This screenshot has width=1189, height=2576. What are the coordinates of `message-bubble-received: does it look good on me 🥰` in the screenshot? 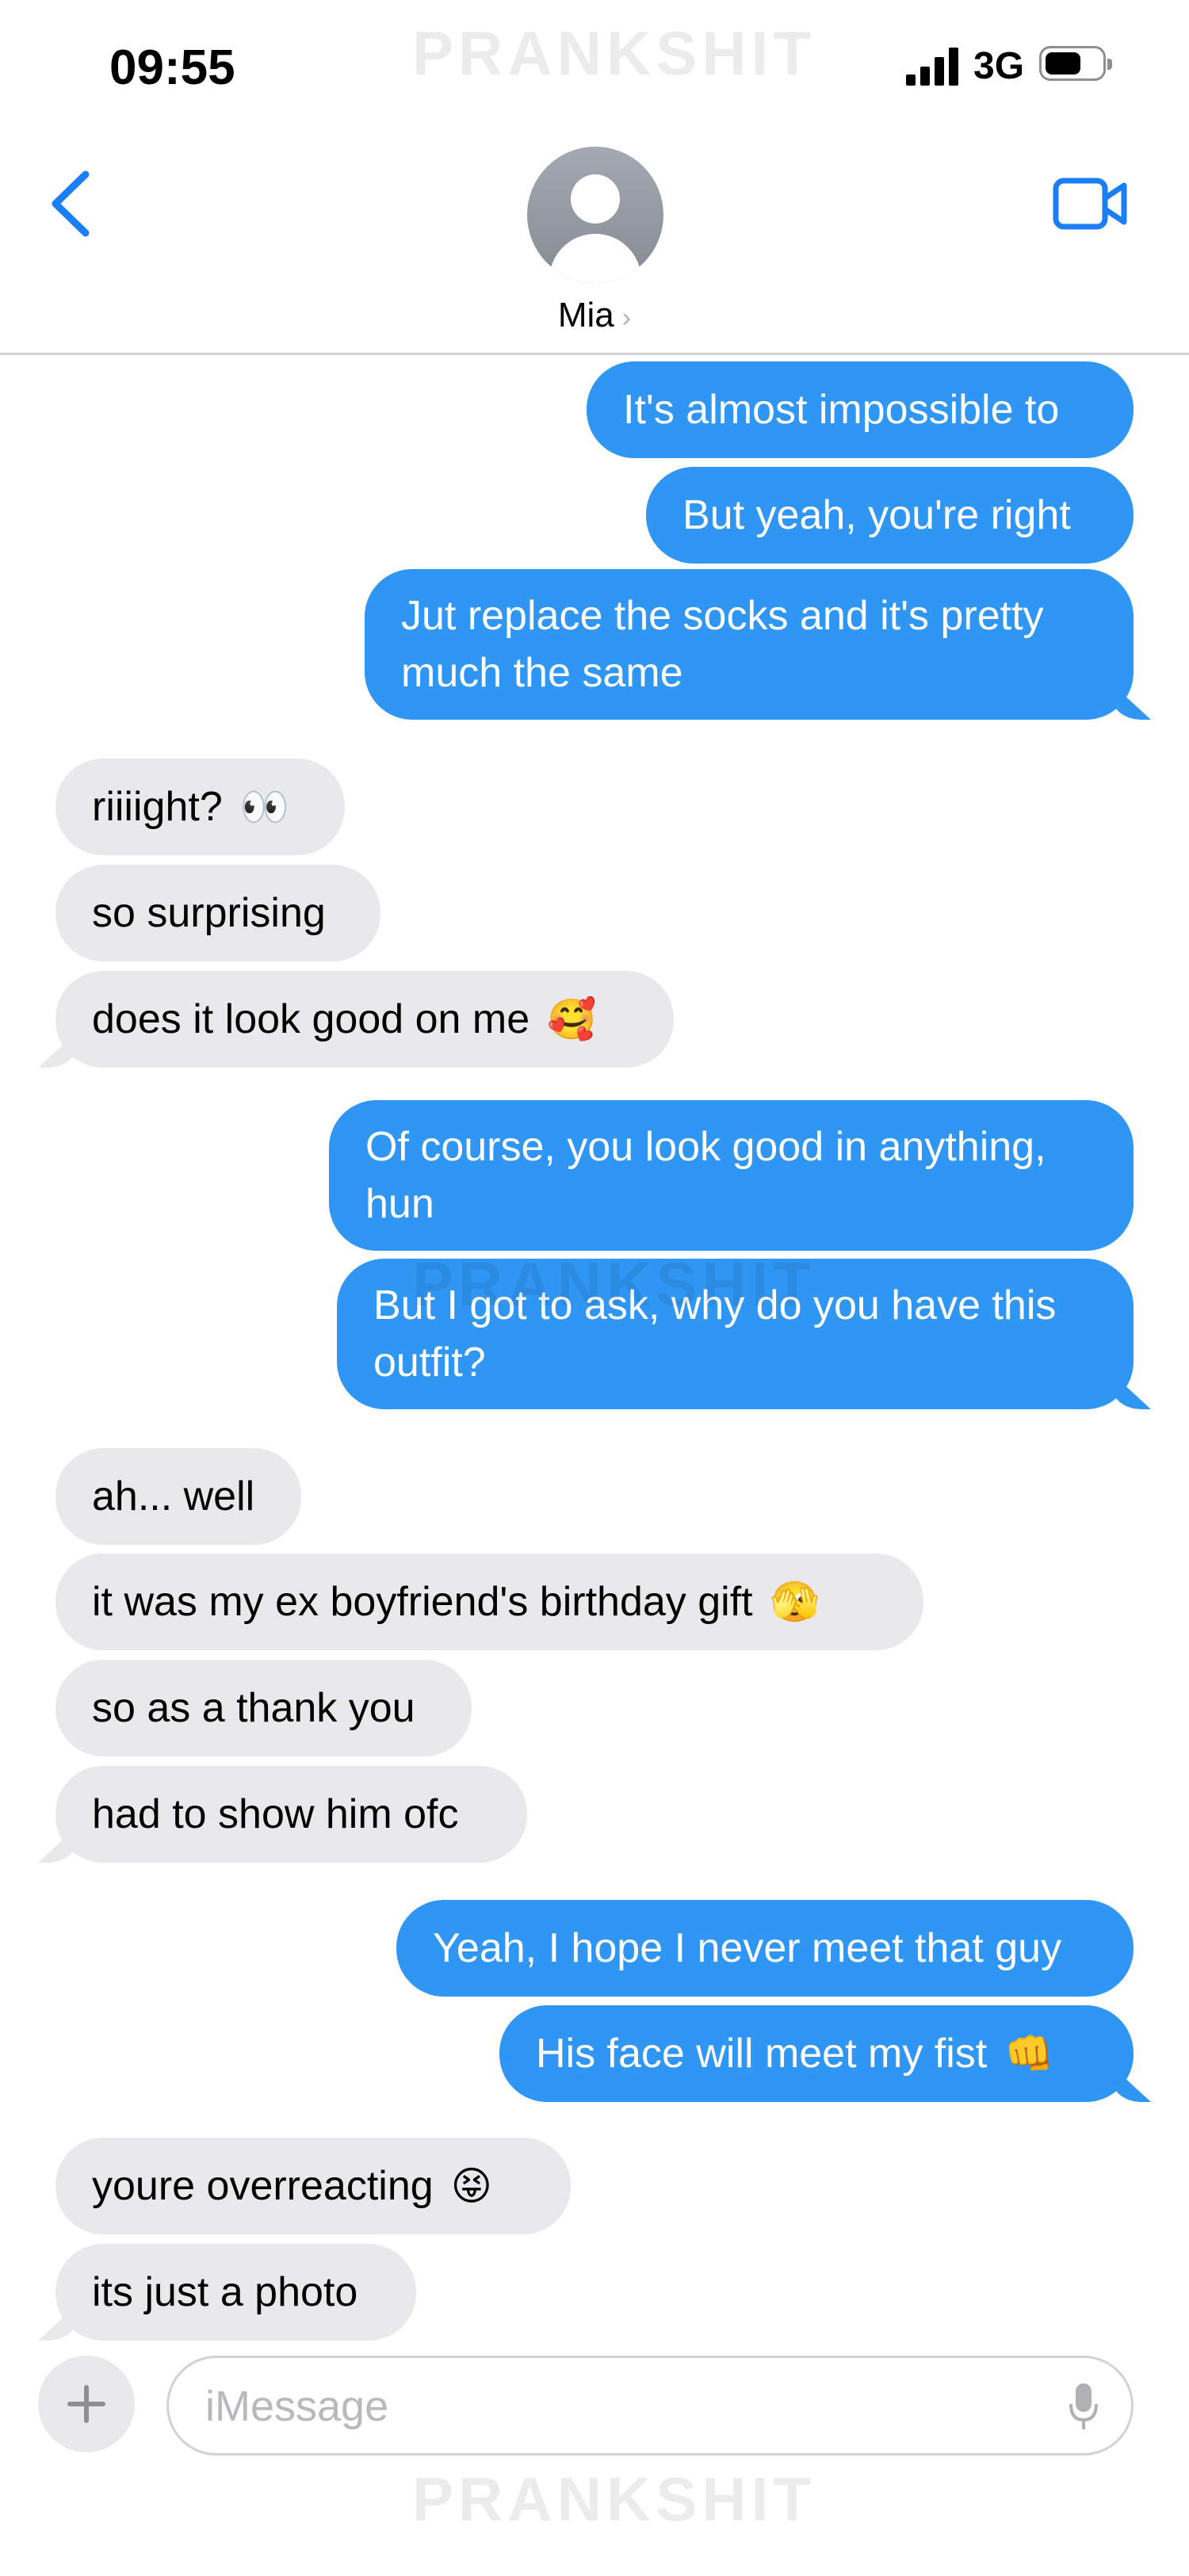 It's located at (364, 1019).